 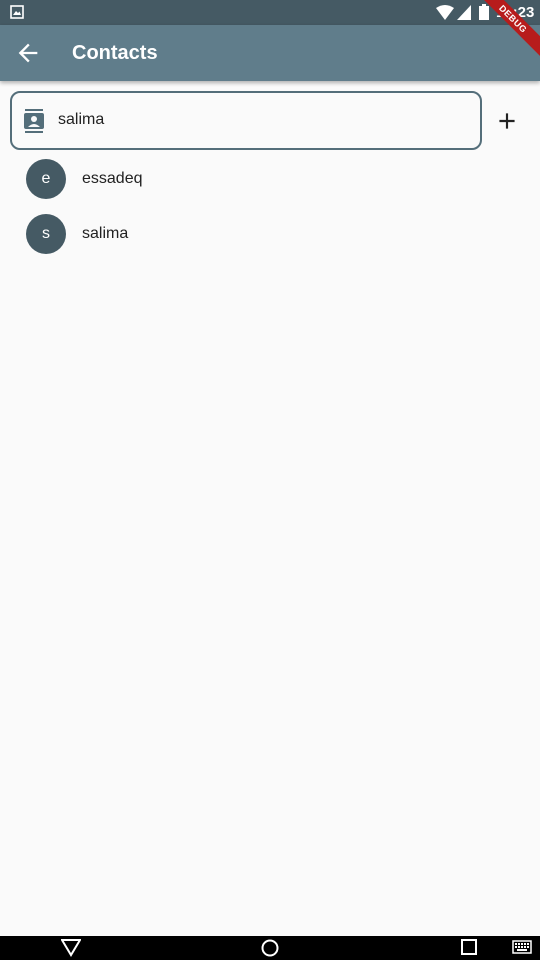 What do you see at coordinates (28, 53) in the screenshot?
I see `arrow-back-icon` at bounding box center [28, 53].